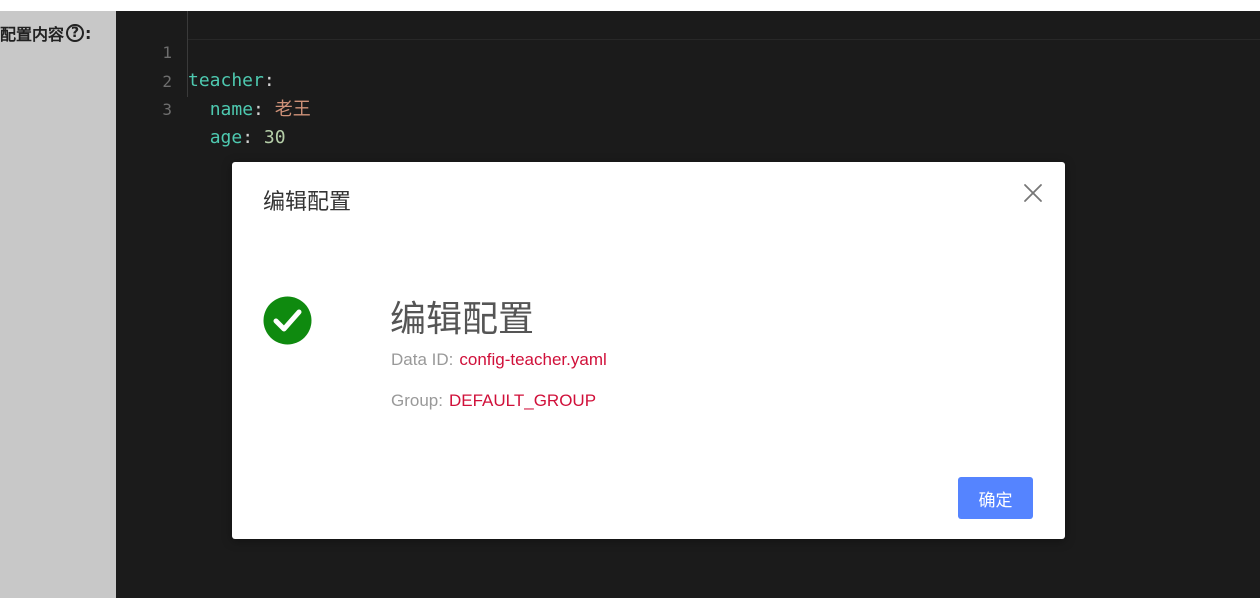 The width and height of the screenshot is (1260, 598). What do you see at coordinates (995, 498) in the screenshot?
I see `confirm-button: 确定` at bounding box center [995, 498].